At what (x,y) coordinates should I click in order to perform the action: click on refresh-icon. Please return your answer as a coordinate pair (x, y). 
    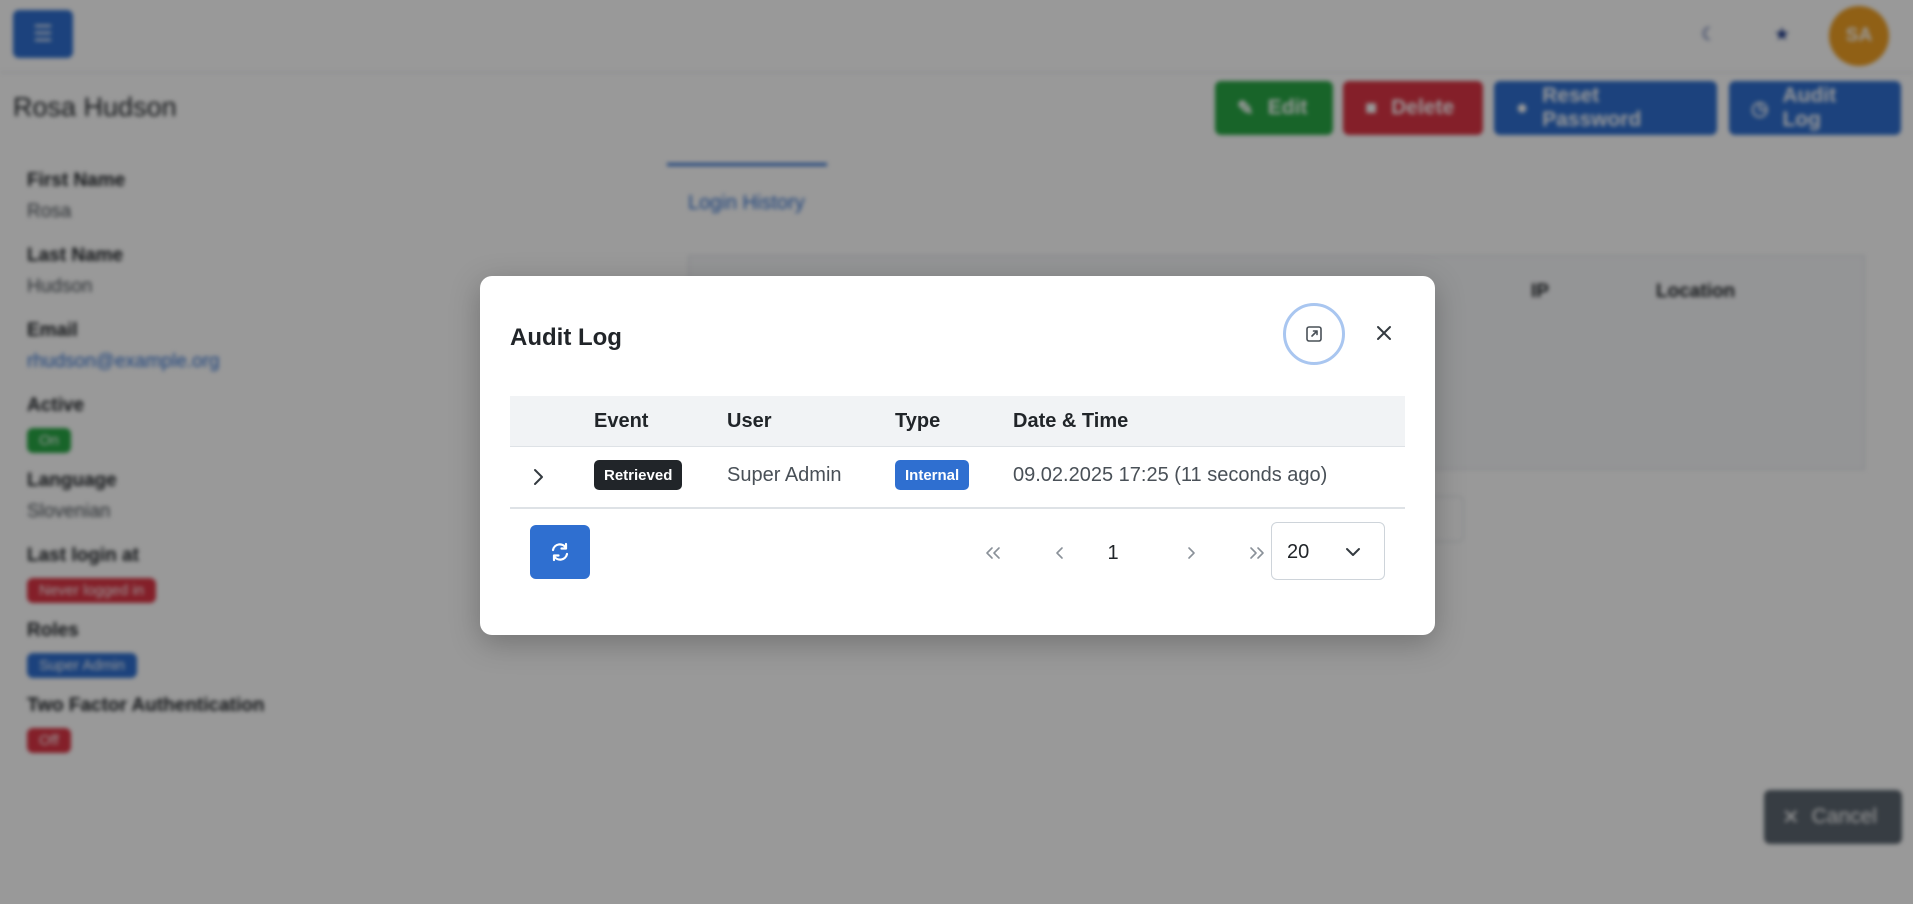
    Looking at the image, I should click on (560, 552).